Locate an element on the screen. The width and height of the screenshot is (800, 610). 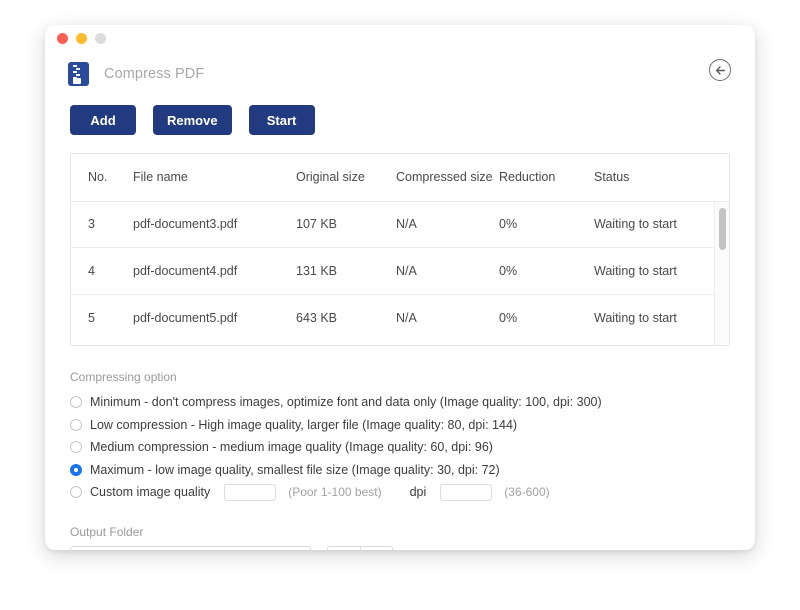
compressing-option-label: Compressing option is located at coordinates (123, 377).